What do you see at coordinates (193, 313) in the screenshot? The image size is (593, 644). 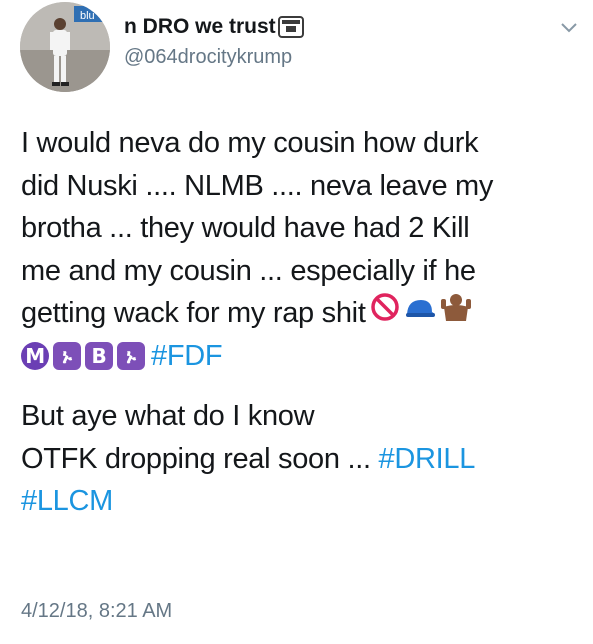 I see `tweet-line: getting wack for my rap shit` at bounding box center [193, 313].